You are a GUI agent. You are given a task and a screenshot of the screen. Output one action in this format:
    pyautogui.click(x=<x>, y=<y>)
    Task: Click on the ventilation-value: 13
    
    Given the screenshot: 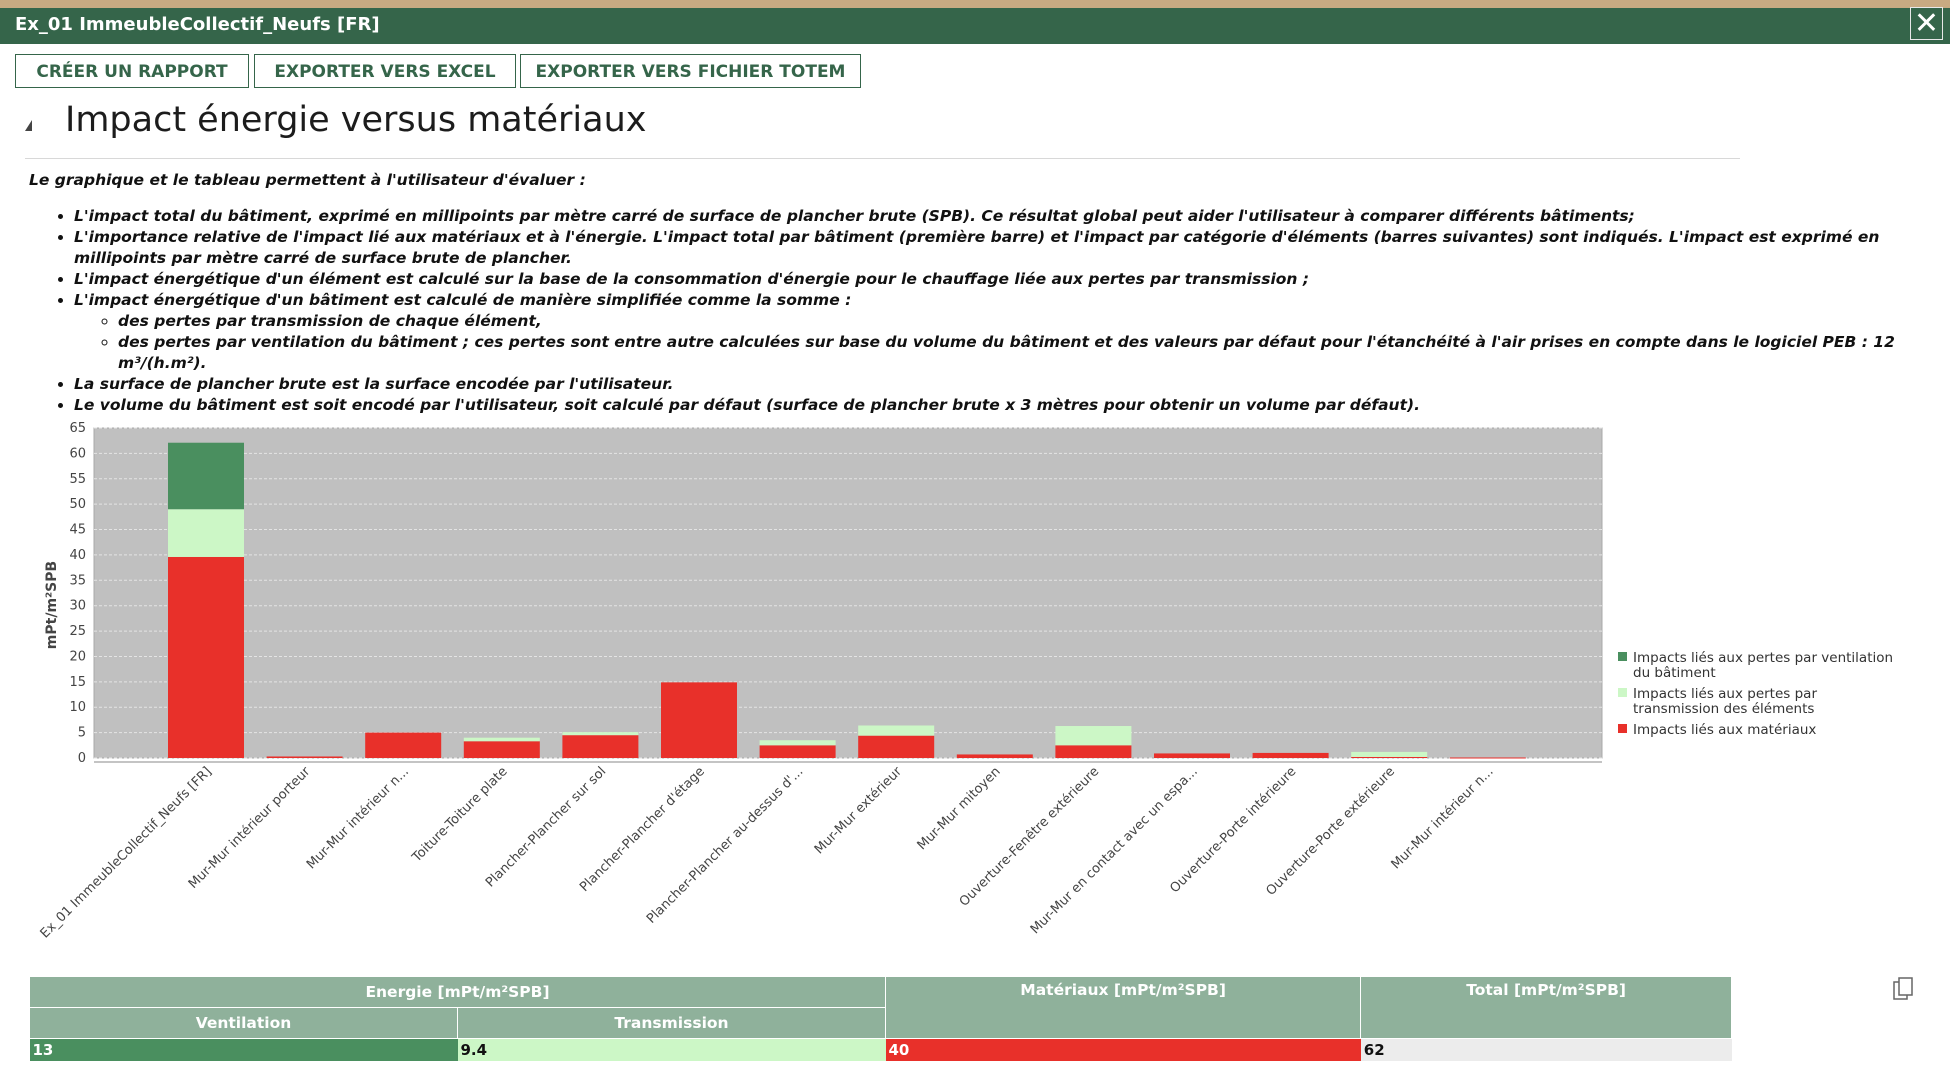 What is the action you would take?
    pyautogui.click(x=243, y=1049)
    